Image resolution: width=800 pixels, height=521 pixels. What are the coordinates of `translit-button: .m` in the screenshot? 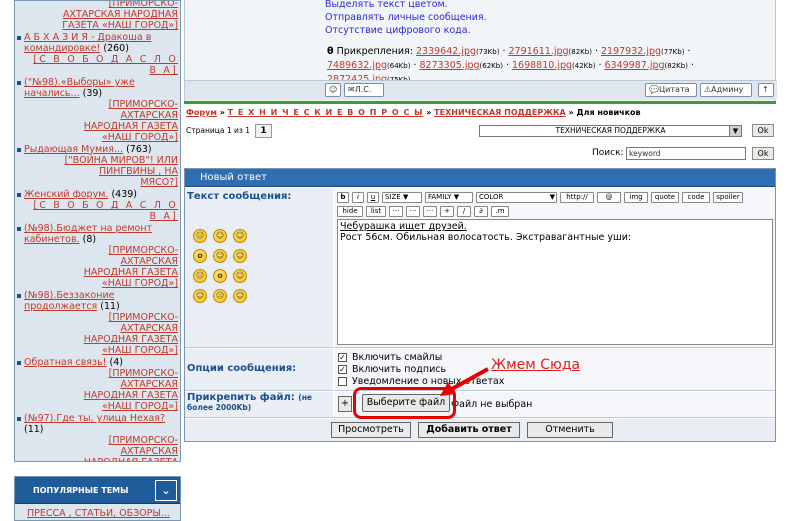 It's located at (500, 211).